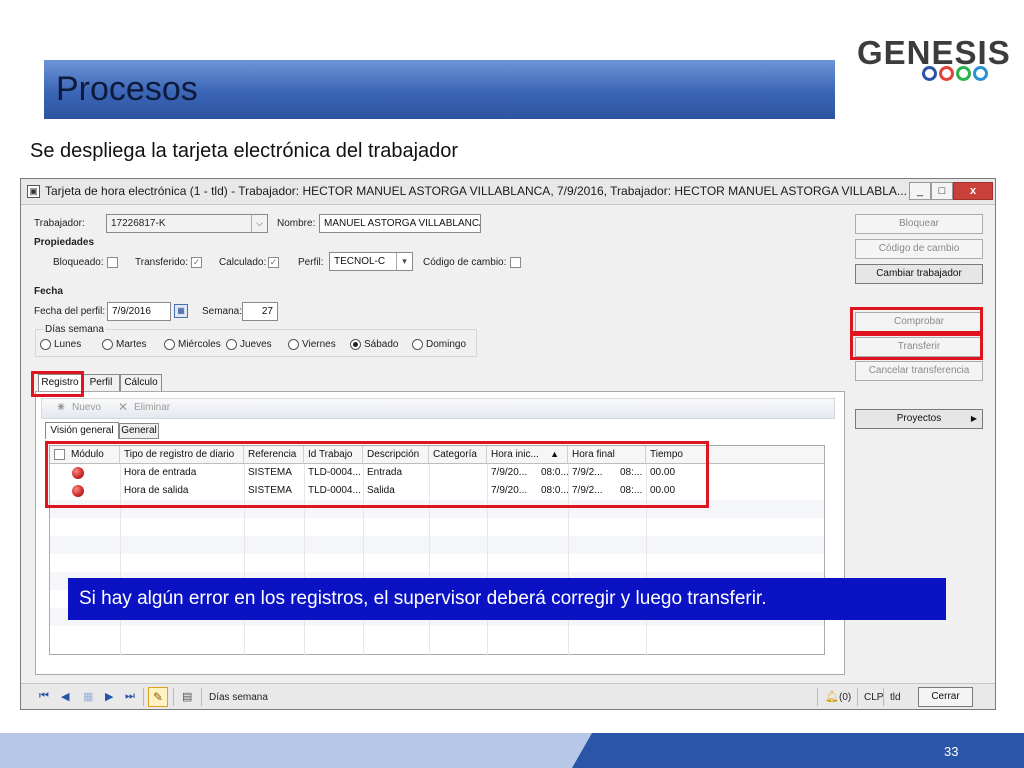 This screenshot has height=768, width=1024. What do you see at coordinates (139, 431) in the screenshot?
I see `subtab-general: General` at bounding box center [139, 431].